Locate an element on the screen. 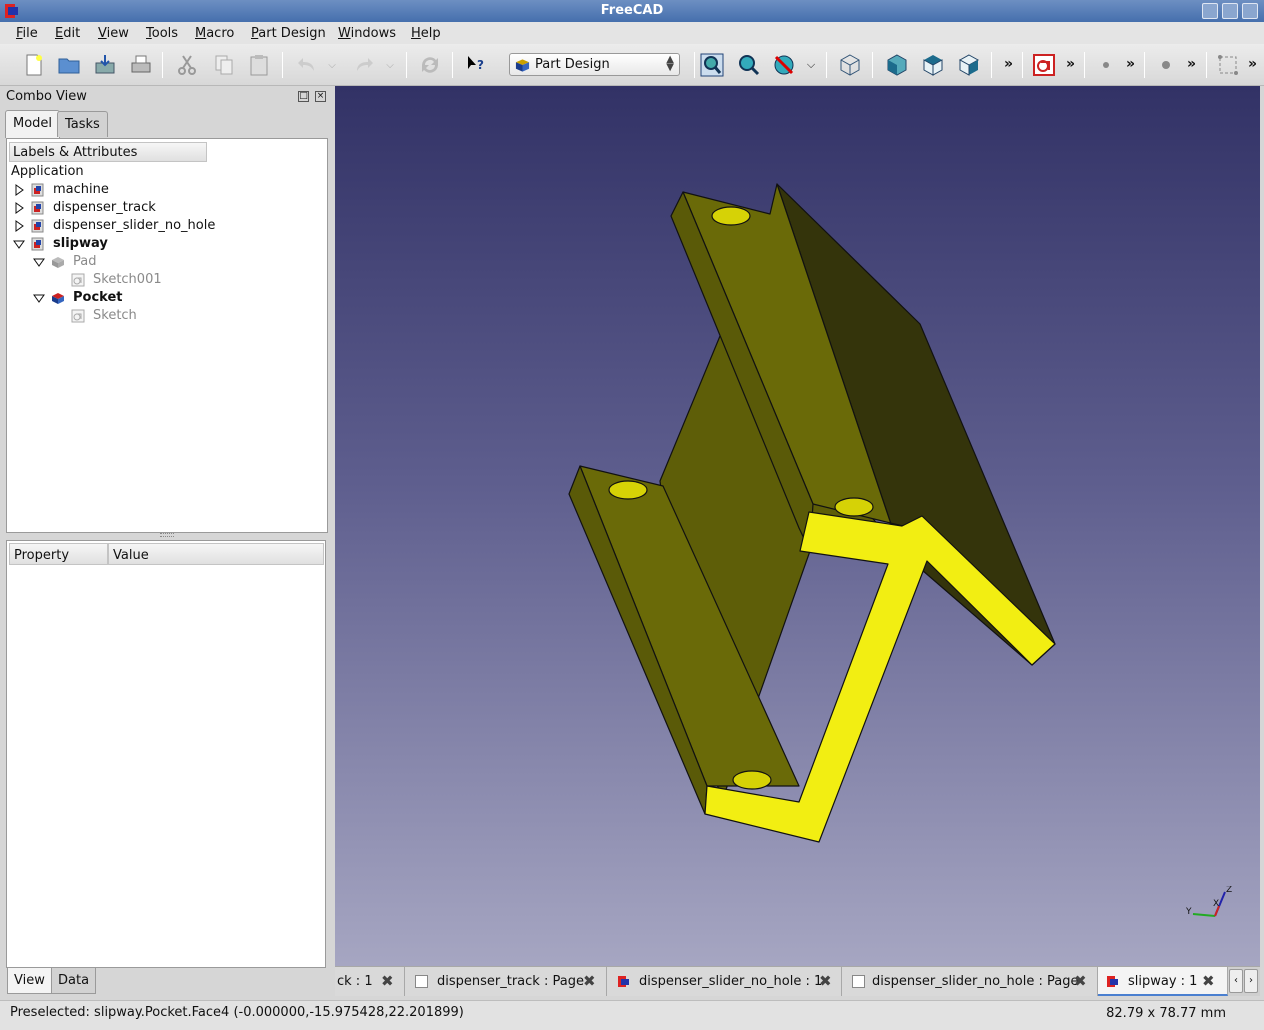 The width and height of the screenshot is (1264, 1030). property-column-header: Property is located at coordinates (58, 554).